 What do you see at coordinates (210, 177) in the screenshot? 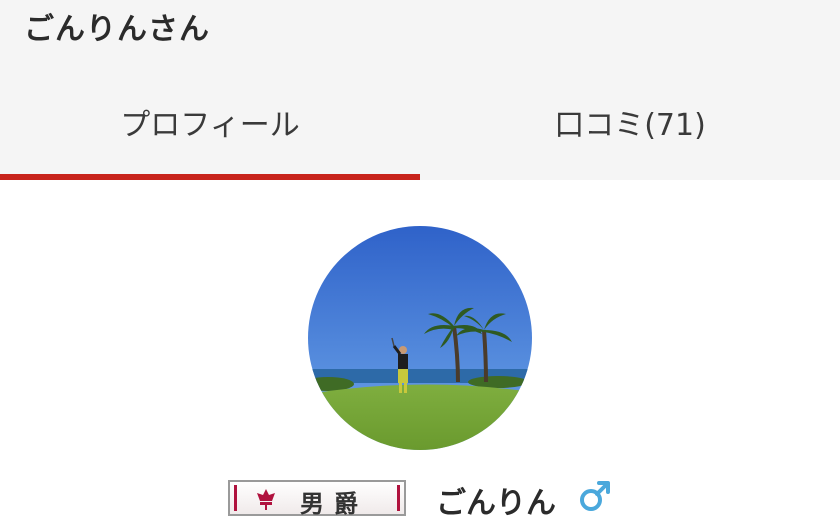
I see `active-tab-indicator` at bounding box center [210, 177].